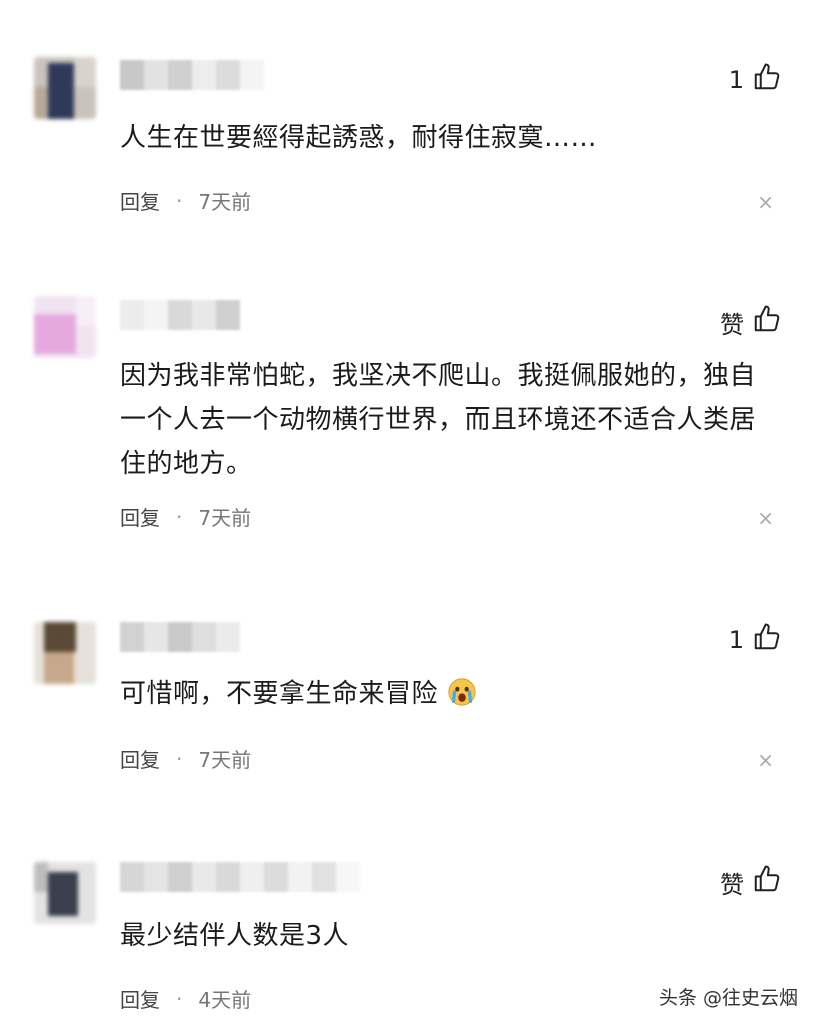 The height and width of the screenshot is (1026, 818). I want to click on crying-face-emoji, so click(462, 692).